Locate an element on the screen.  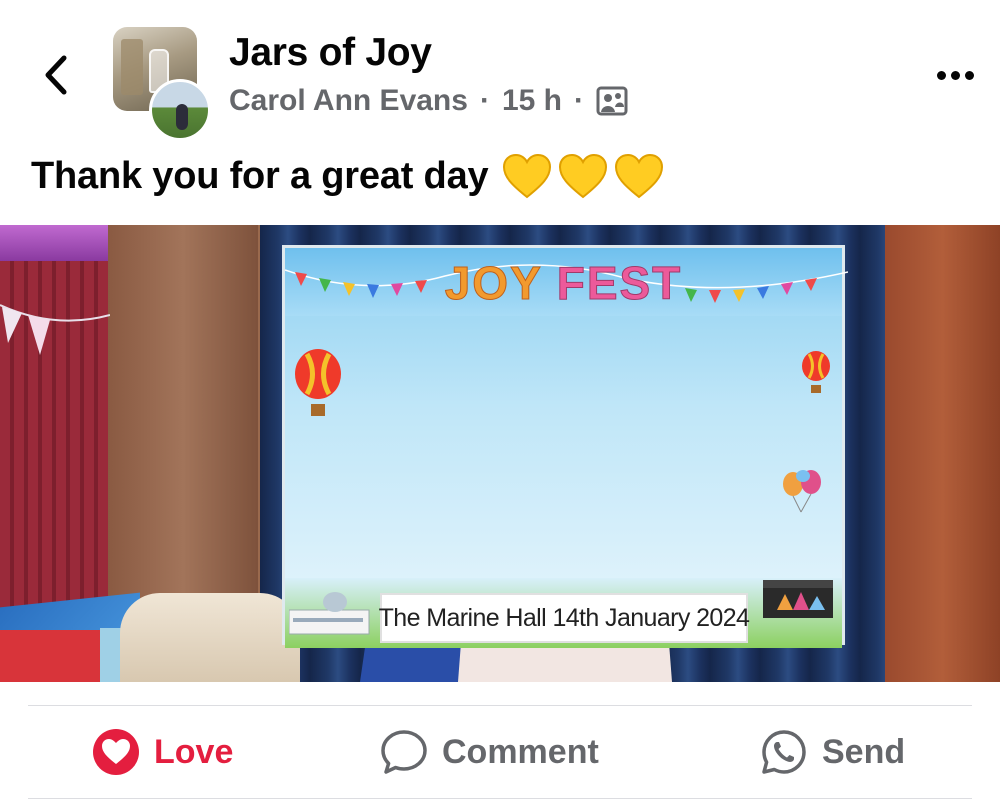
back-button is located at coordinates (56, 75).